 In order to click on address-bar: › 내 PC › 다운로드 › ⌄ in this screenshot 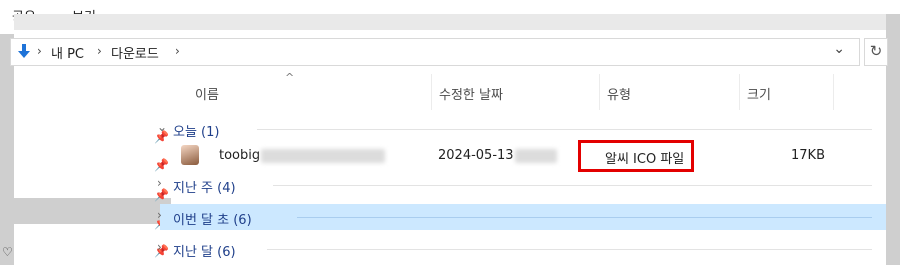, I will do `click(435, 52)`.